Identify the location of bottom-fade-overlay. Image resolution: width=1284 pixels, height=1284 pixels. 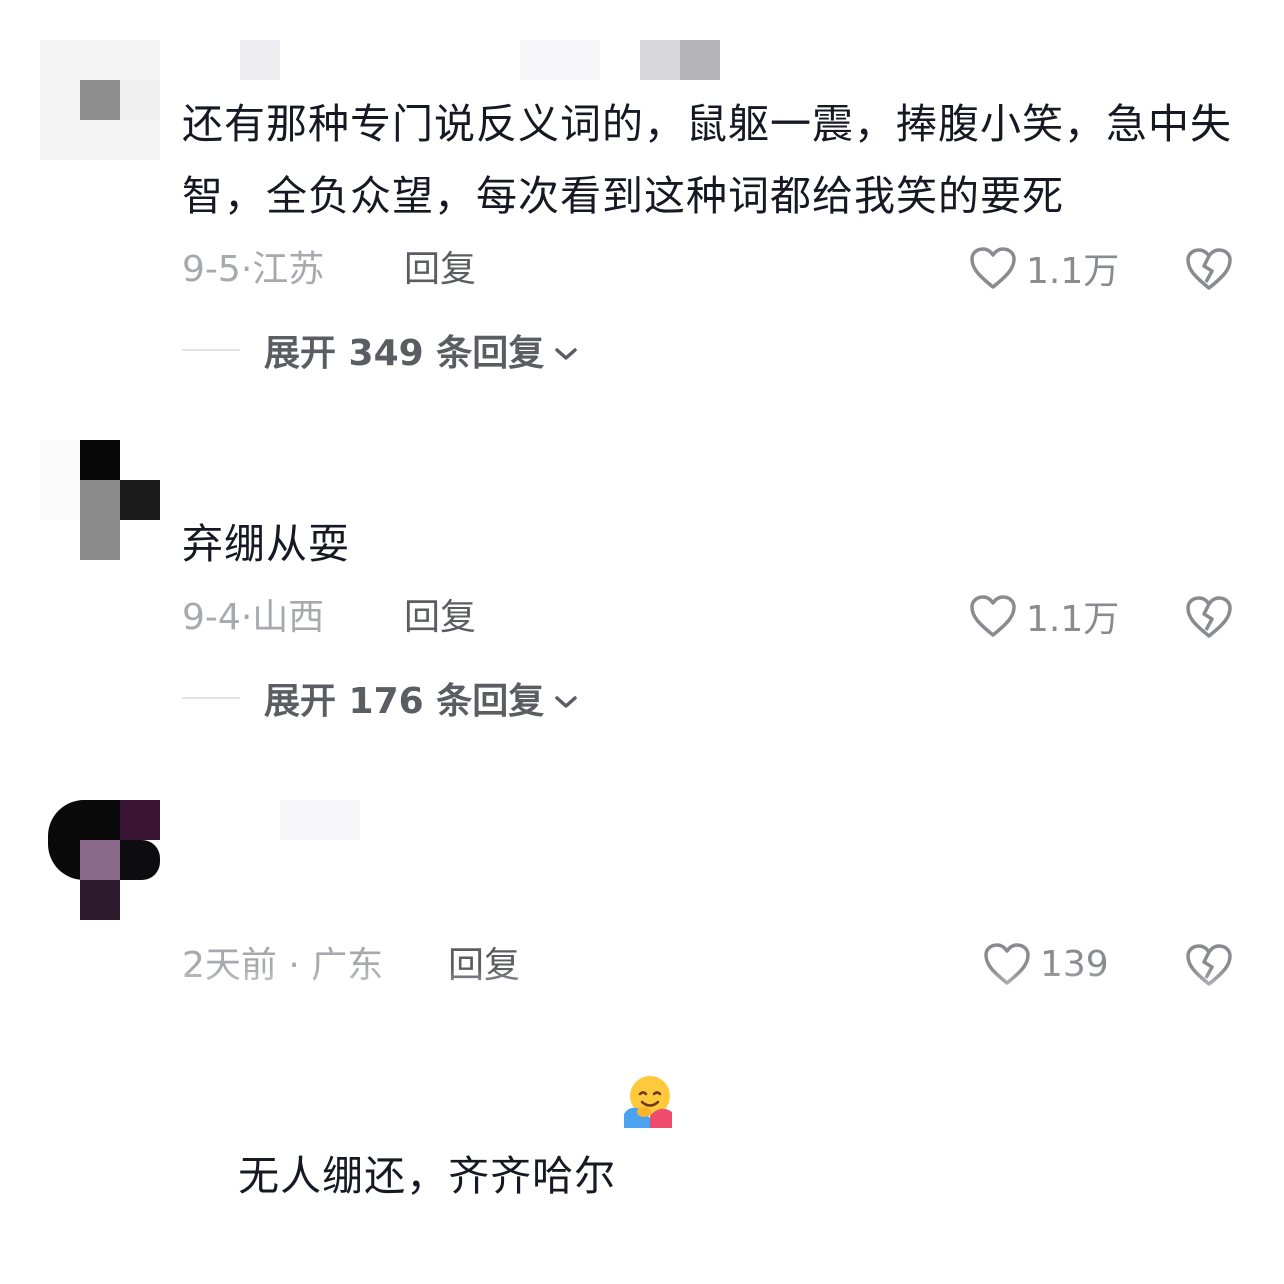
(642, 993).